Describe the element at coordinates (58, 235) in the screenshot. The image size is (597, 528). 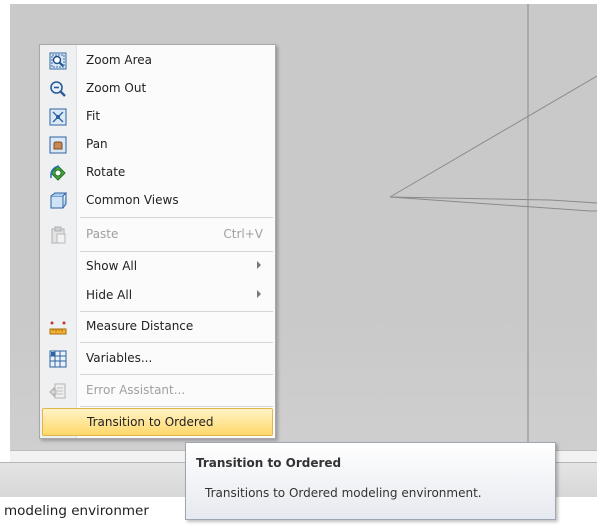
I see `paste-icon` at that location.